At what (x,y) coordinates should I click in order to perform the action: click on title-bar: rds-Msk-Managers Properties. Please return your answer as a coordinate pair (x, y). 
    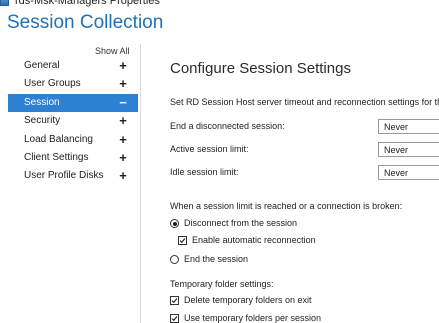
    Looking at the image, I should click on (219, 4).